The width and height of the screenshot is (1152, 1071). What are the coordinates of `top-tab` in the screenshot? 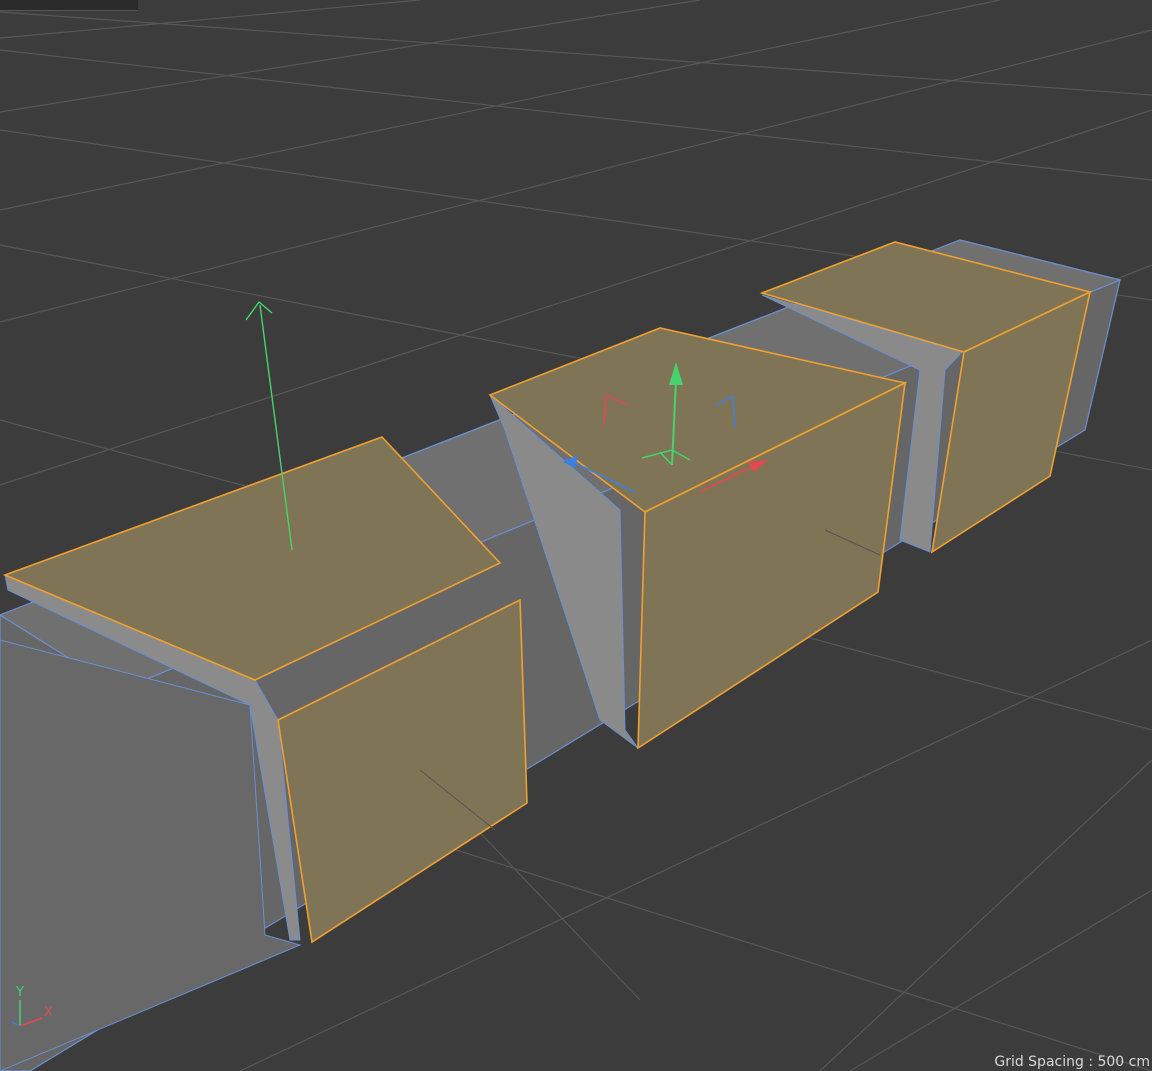 It's located at (69, 5).